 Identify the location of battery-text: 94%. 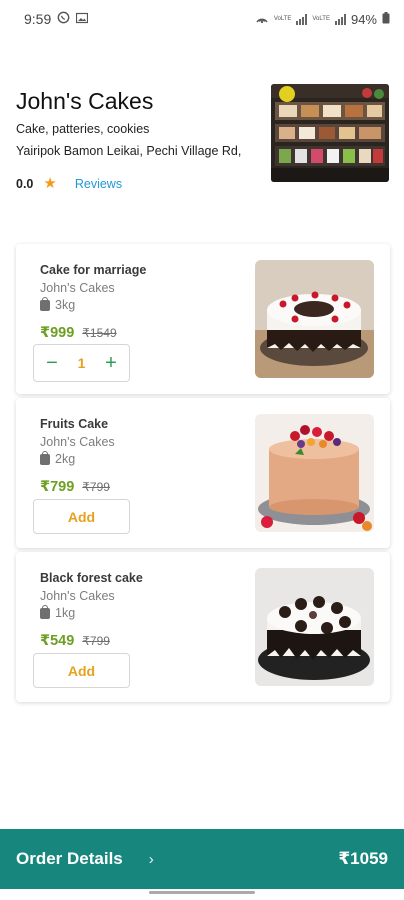
(363, 19).